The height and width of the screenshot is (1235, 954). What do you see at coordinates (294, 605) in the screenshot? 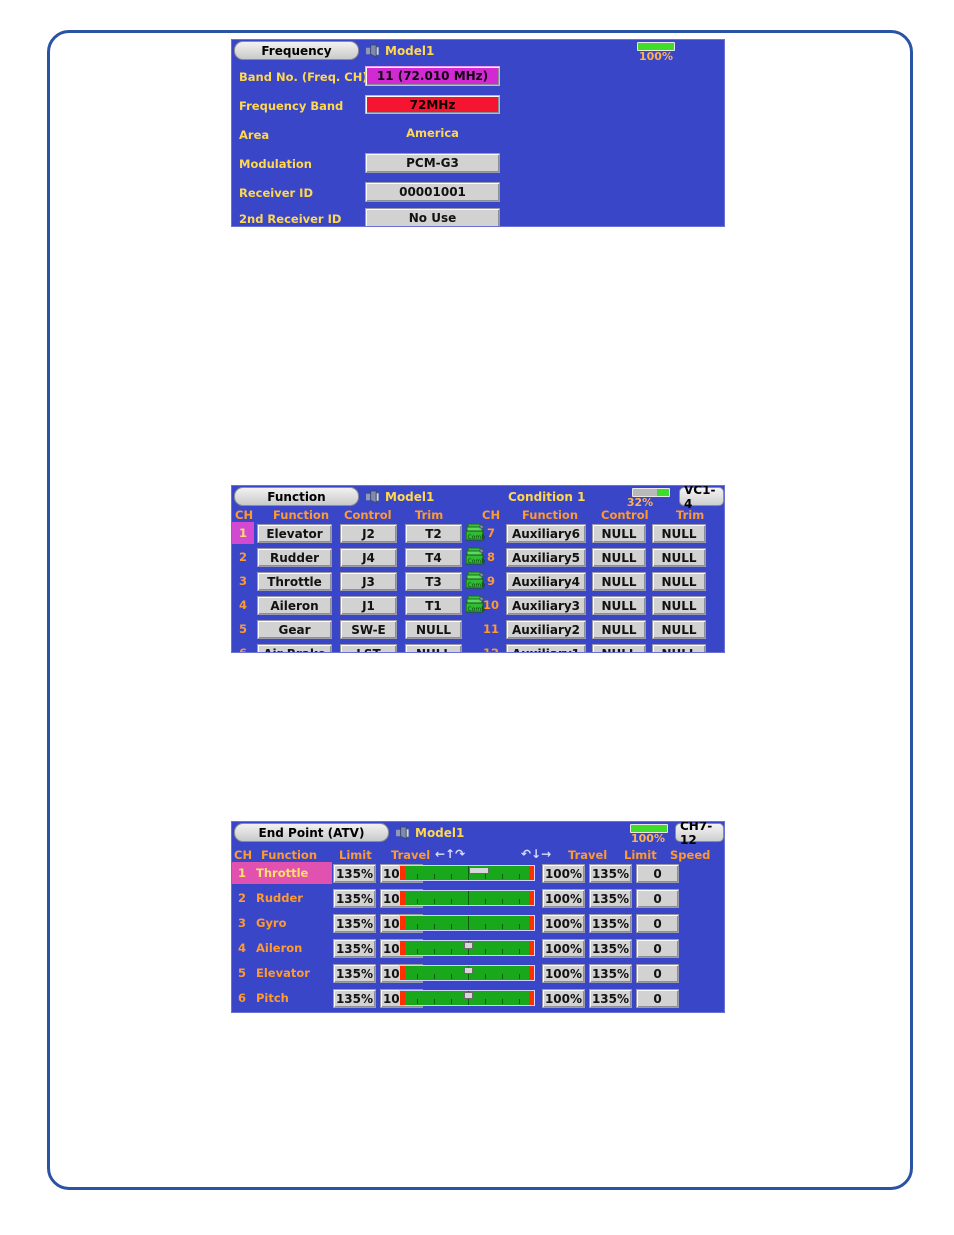
I see `function-cell: Aileron` at bounding box center [294, 605].